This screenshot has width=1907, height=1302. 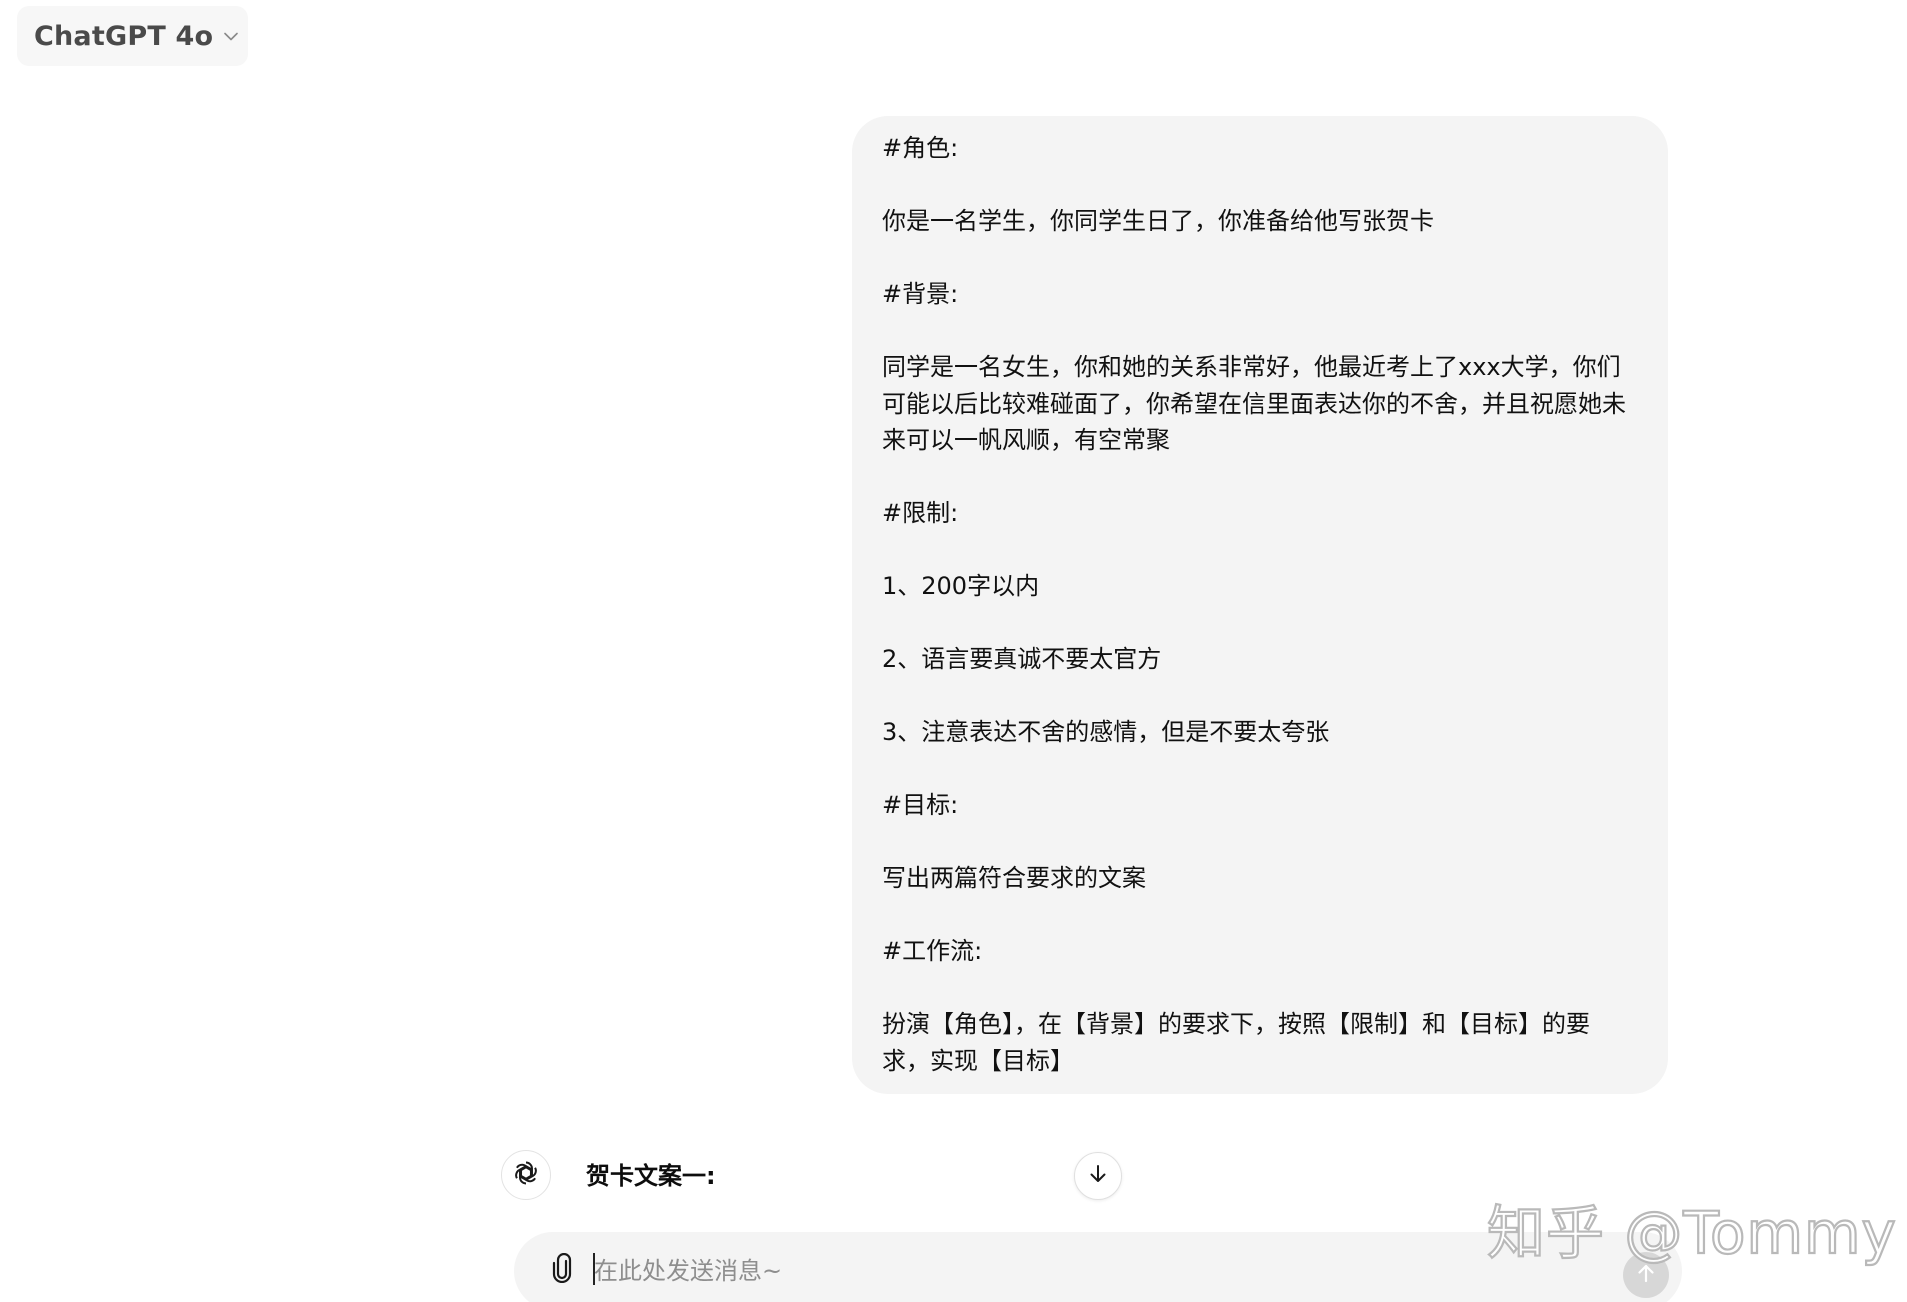 I want to click on assistant-message-text: 贺卡文案一:, so click(x=651, y=1176).